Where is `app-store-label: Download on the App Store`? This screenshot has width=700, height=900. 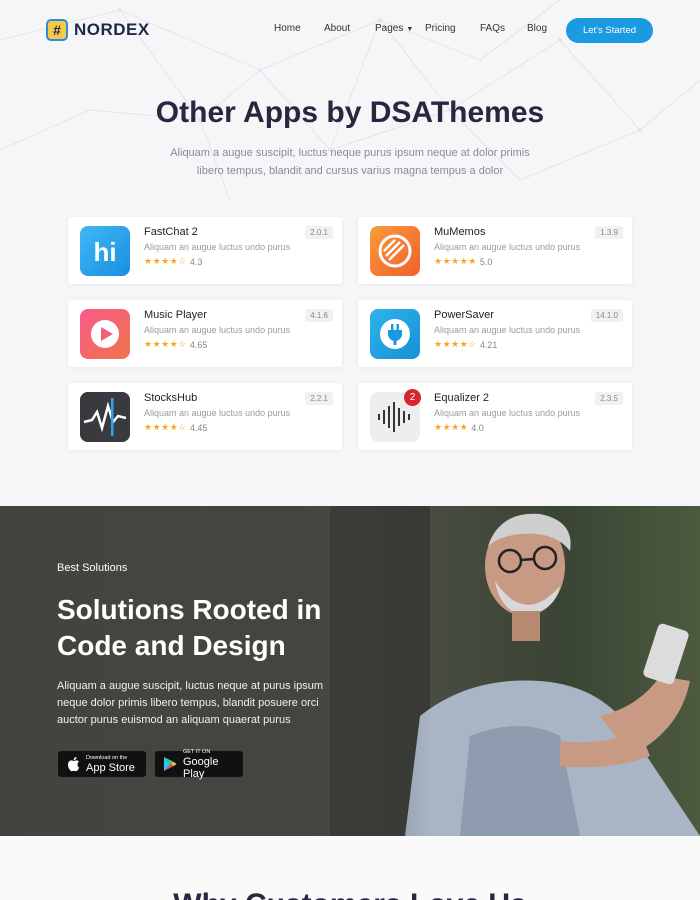
app-store-label: Download on the App Store is located at coordinates (110, 764).